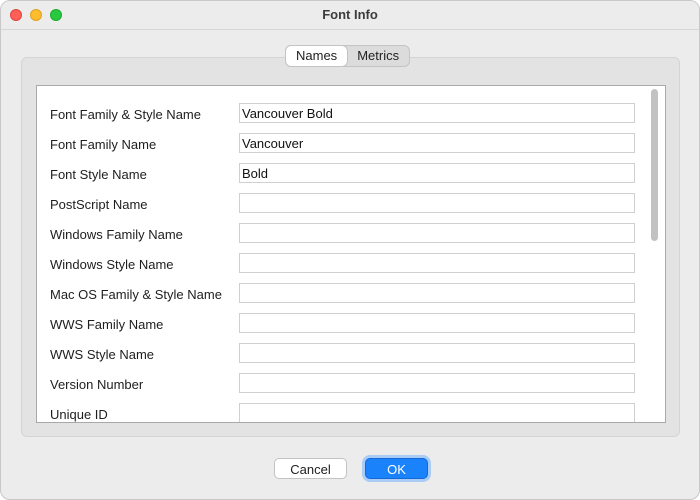  I want to click on field-row: Font Family Name, so click(342, 145).